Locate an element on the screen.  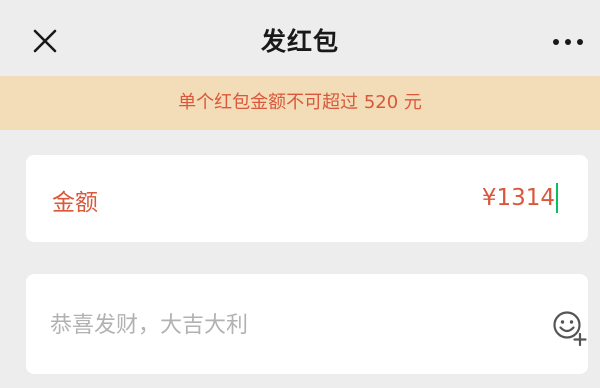
amount-field: ¥1314 is located at coordinates (520, 198).